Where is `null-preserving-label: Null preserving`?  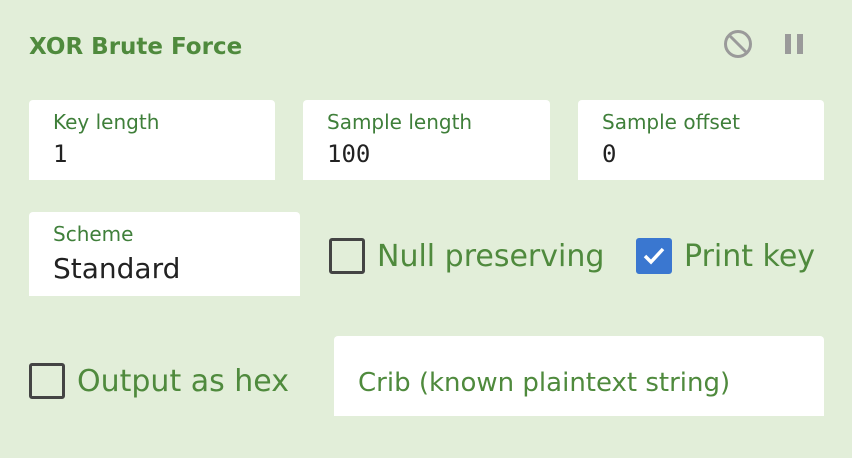 null-preserving-label: Null preserving is located at coordinates (491, 256).